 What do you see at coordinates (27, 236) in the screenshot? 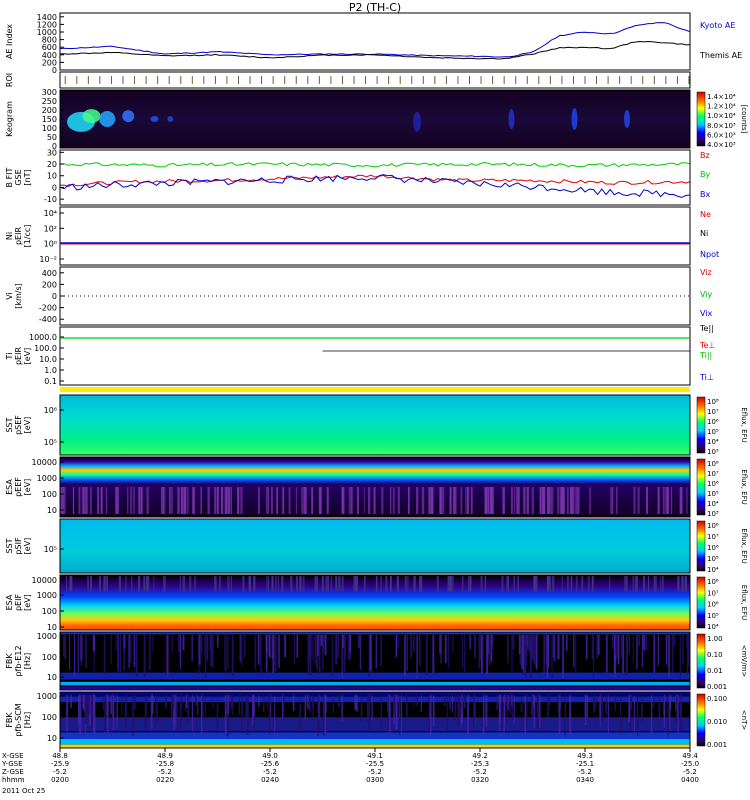
I see `y-axis-label: [1/cc]` at bounding box center [27, 236].